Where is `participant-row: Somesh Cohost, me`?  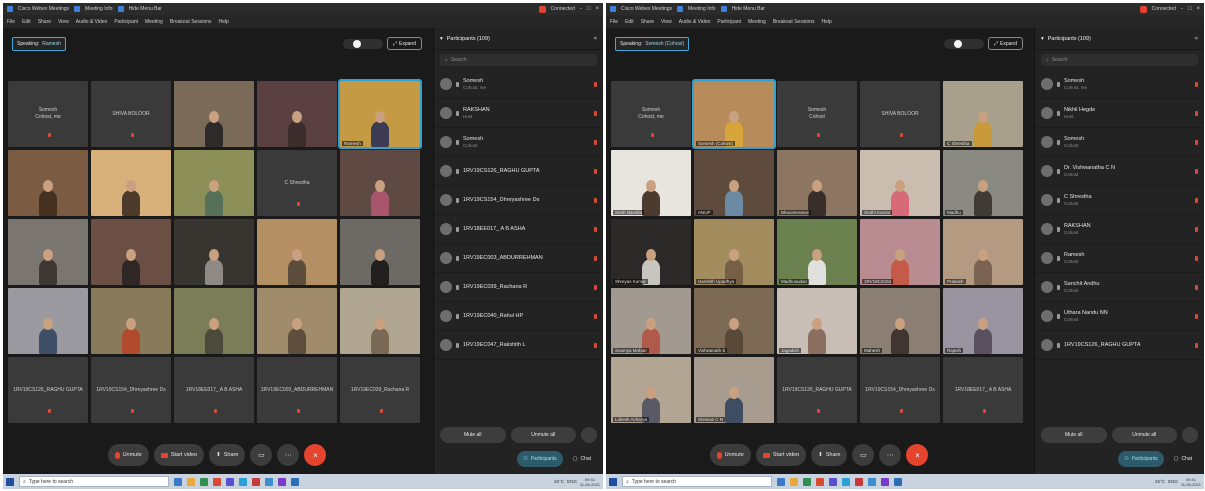 participant-row: Somesh Cohost, me is located at coordinates (518, 84).